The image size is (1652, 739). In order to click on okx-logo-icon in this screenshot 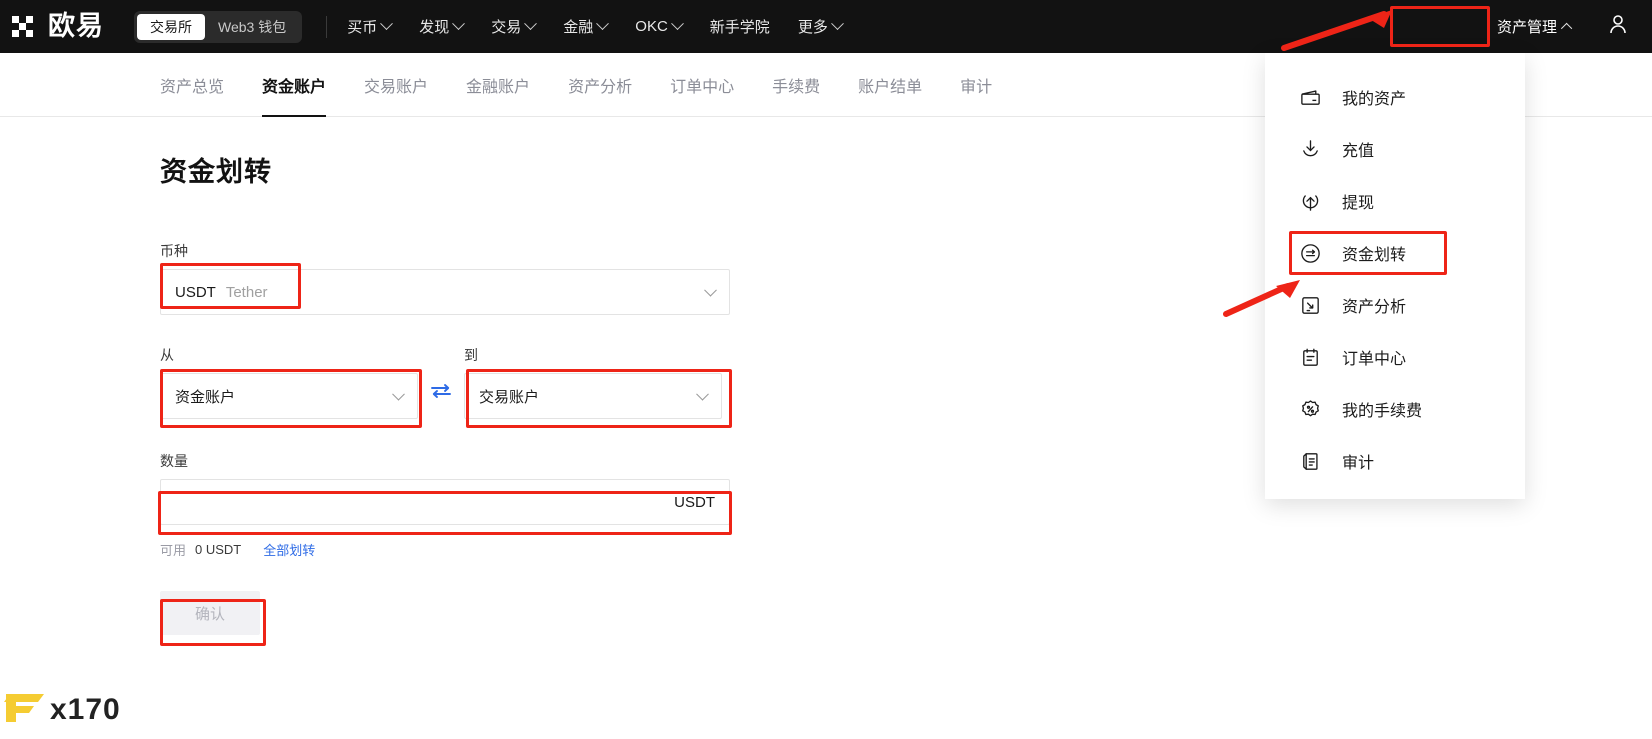, I will do `click(24, 26)`.